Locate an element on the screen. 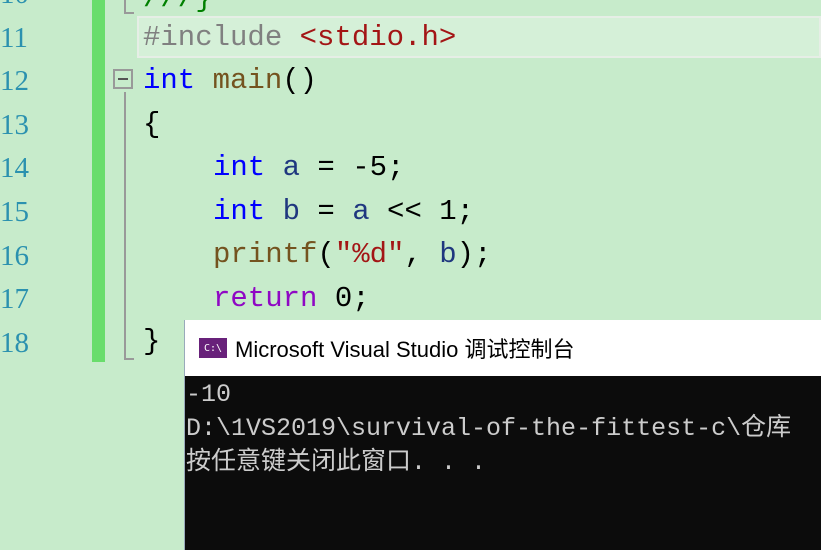  output-line: 按任意键关闭此窗口. . . is located at coordinates (336, 462).